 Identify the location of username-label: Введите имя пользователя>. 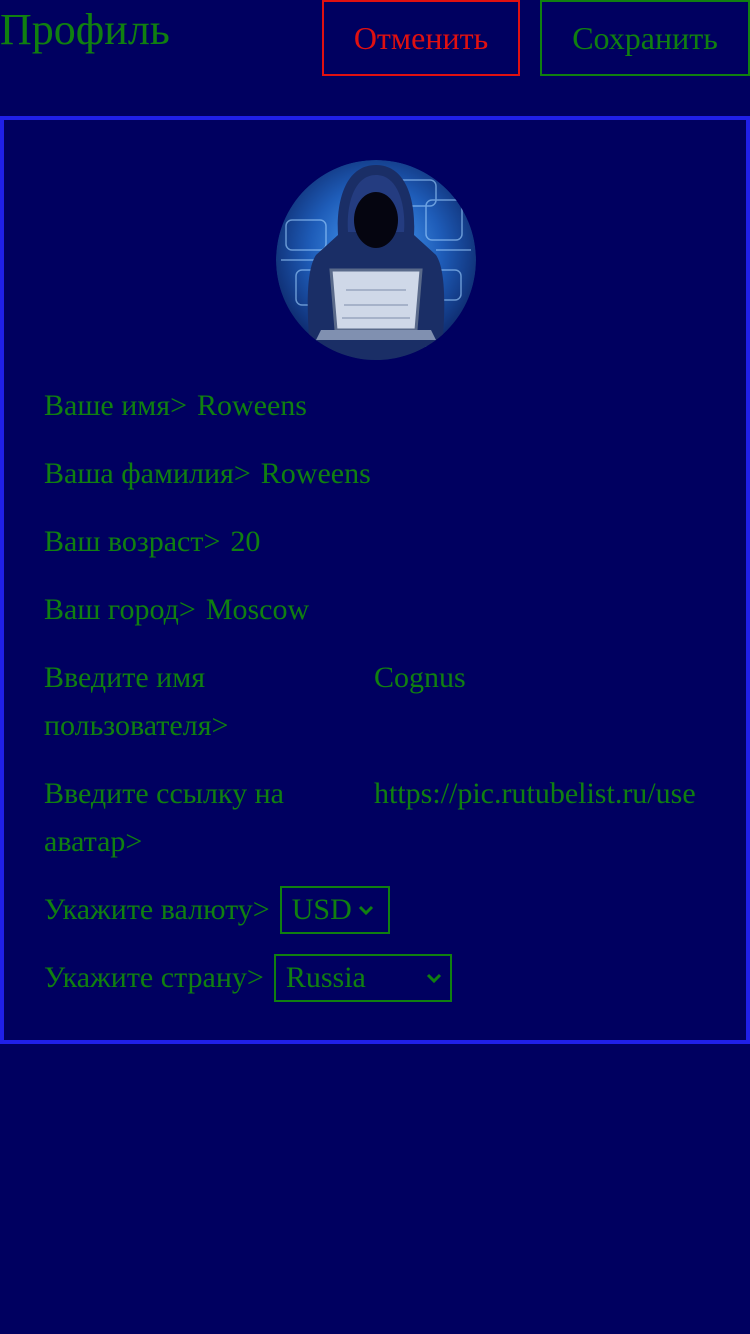
(136, 701).